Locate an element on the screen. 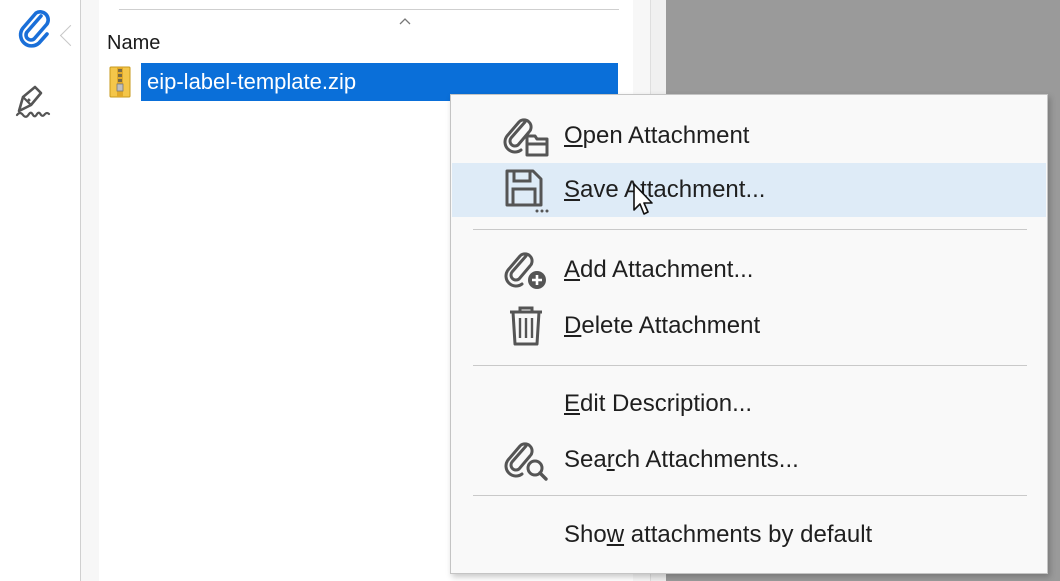  zip-file-icon is located at coordinates (120, 82).